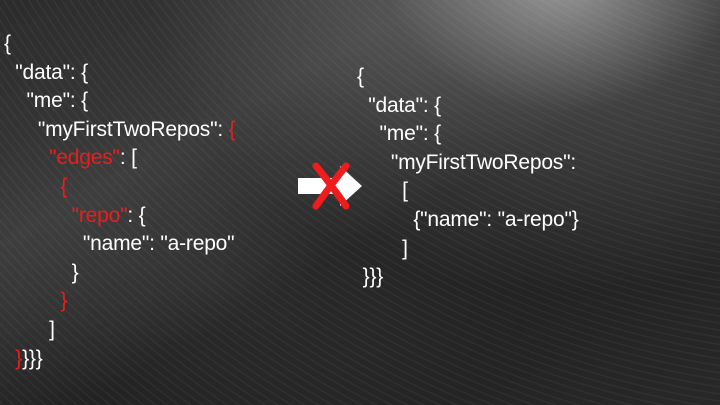 The image size is (720, 405). I want to click on code-line: {"name": "a-repo"}, so click(468, 220).